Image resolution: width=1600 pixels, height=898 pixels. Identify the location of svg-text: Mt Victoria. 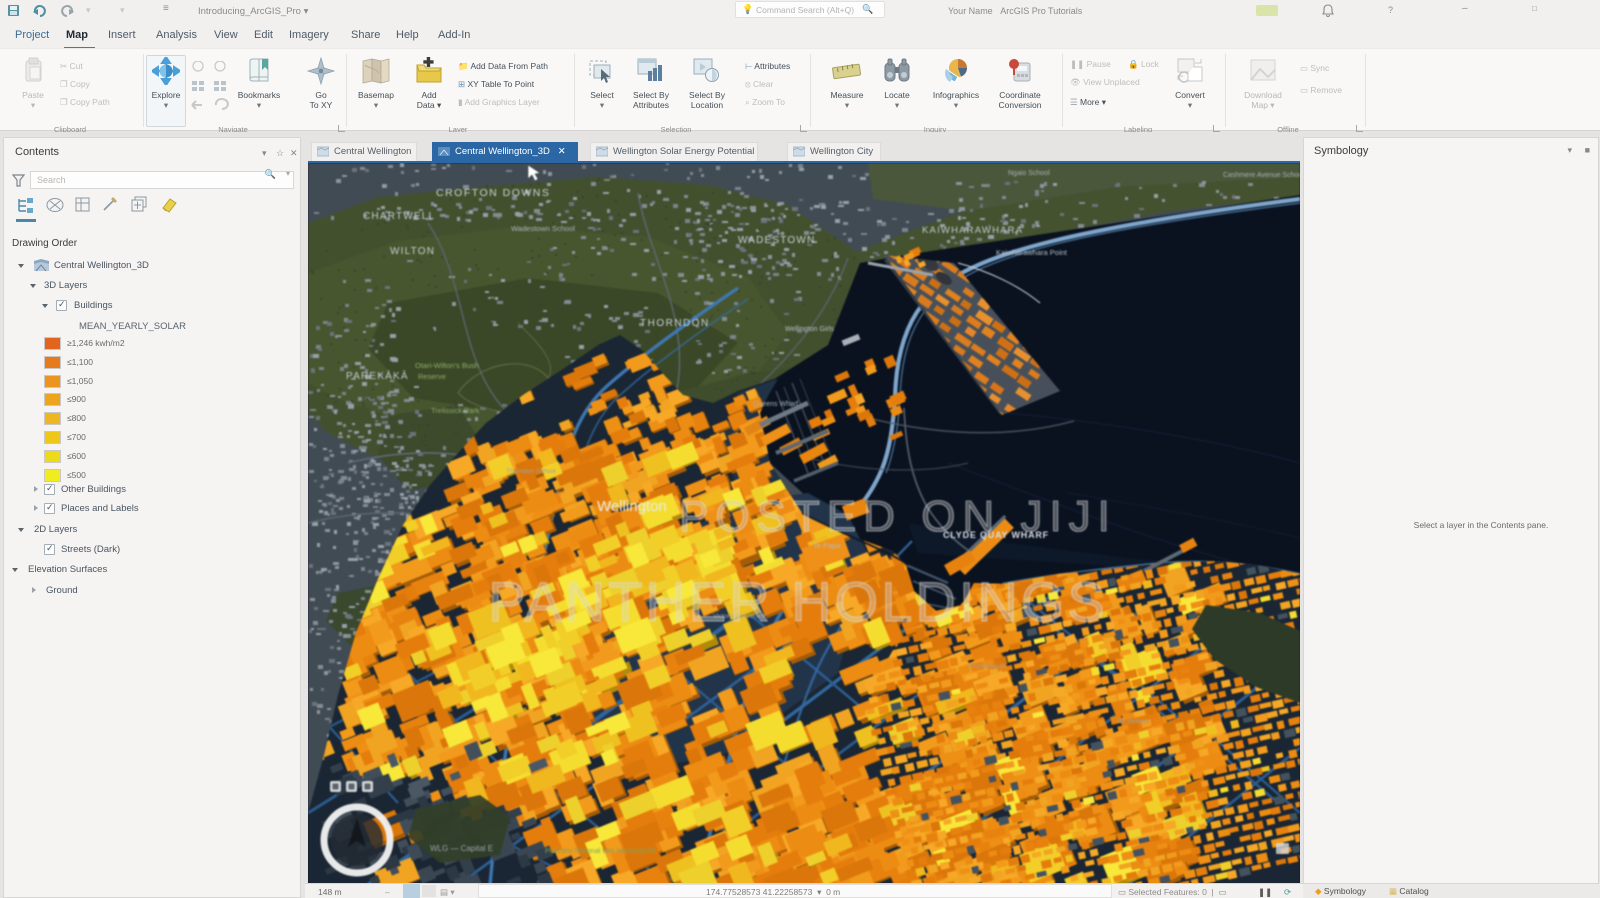
(1133, 721).